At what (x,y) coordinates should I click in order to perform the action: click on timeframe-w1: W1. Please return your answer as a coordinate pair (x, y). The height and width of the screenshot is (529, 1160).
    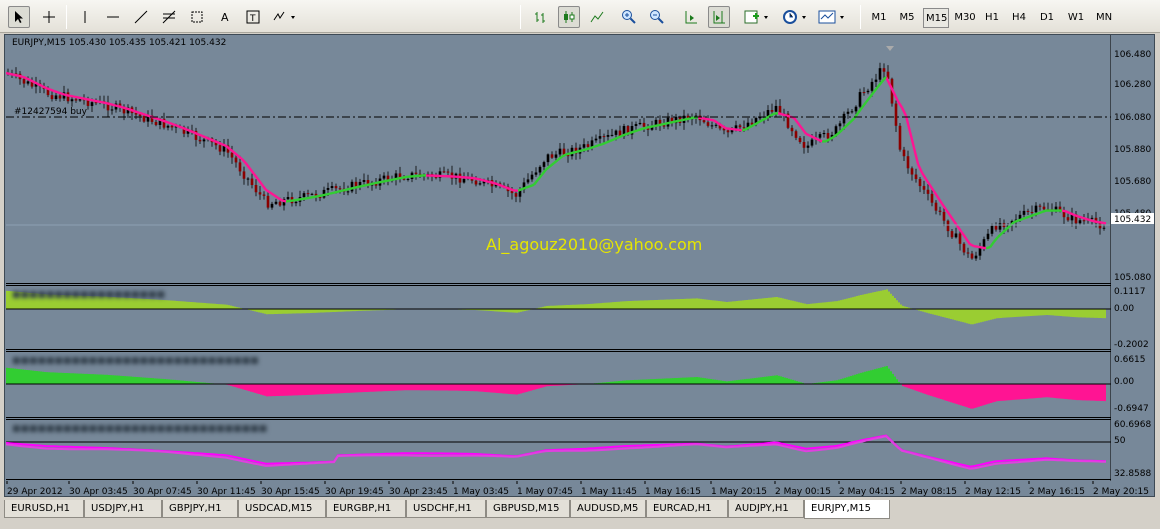
    Looking at the image, I should click on (1076, 18).